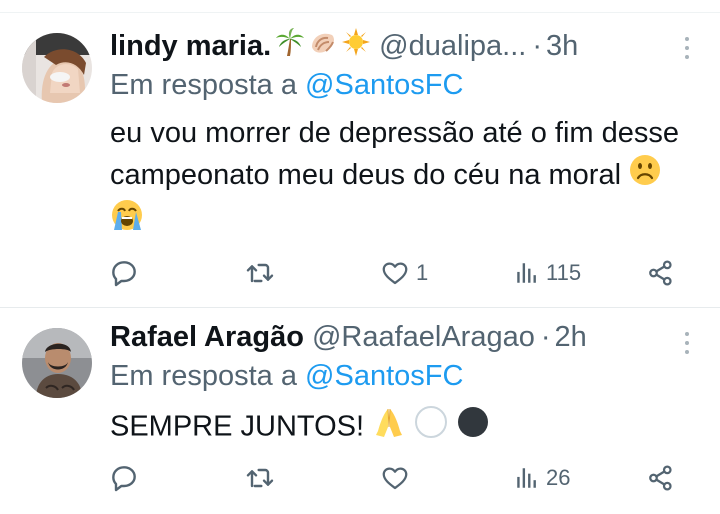  What do you see at coordinates (207, 337) in the screenshot?
I see `display-name: Rafael Aragão` at bounding box center [207, 337].